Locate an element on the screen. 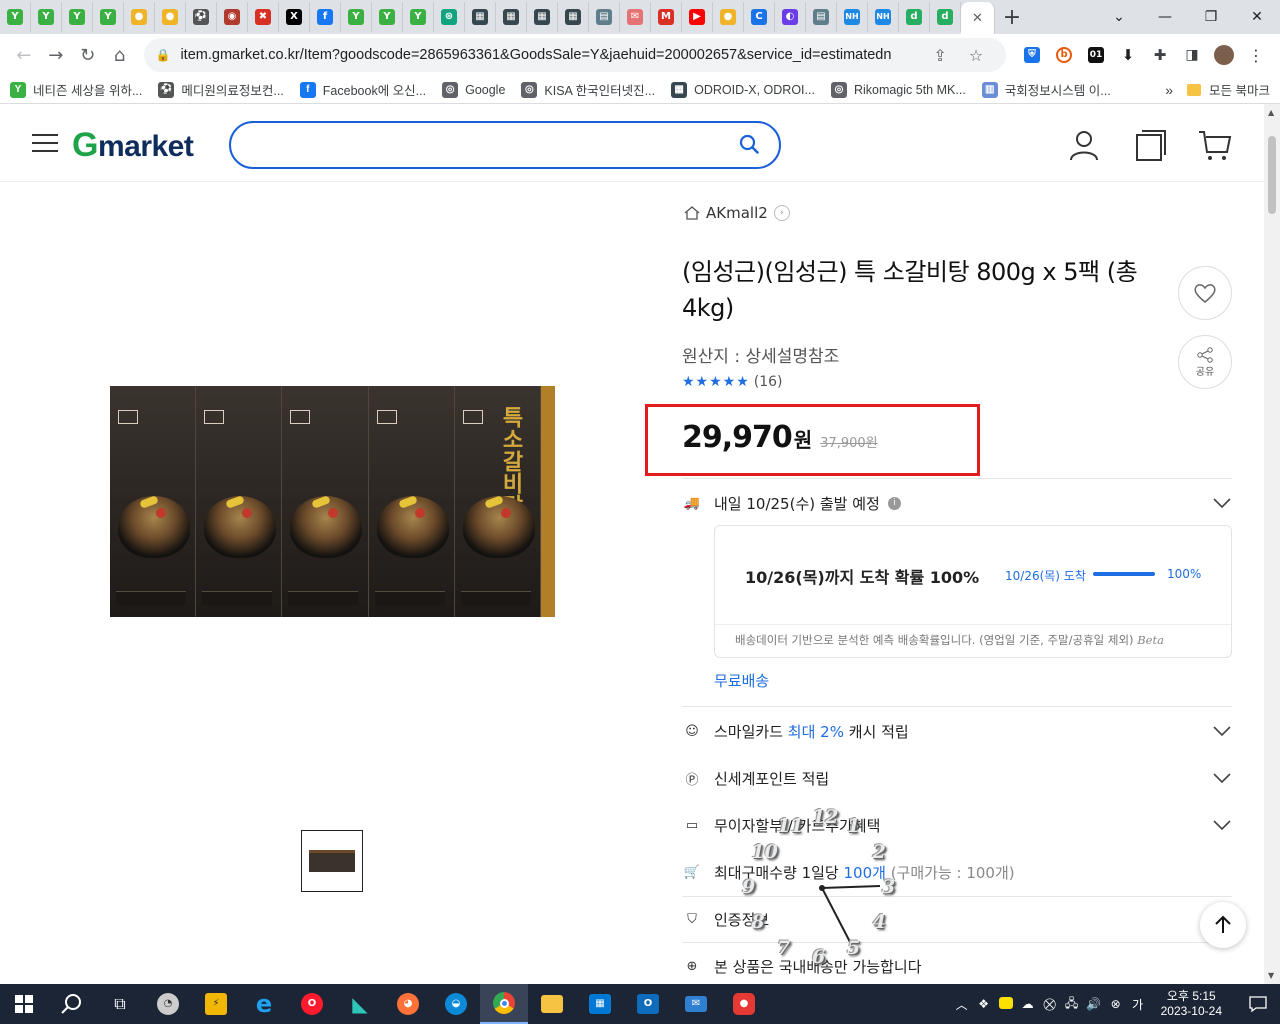 The height and width of the screenshot is (1024, 1280). share-page-icon: ⇪ is located at coordinates (940, 55).